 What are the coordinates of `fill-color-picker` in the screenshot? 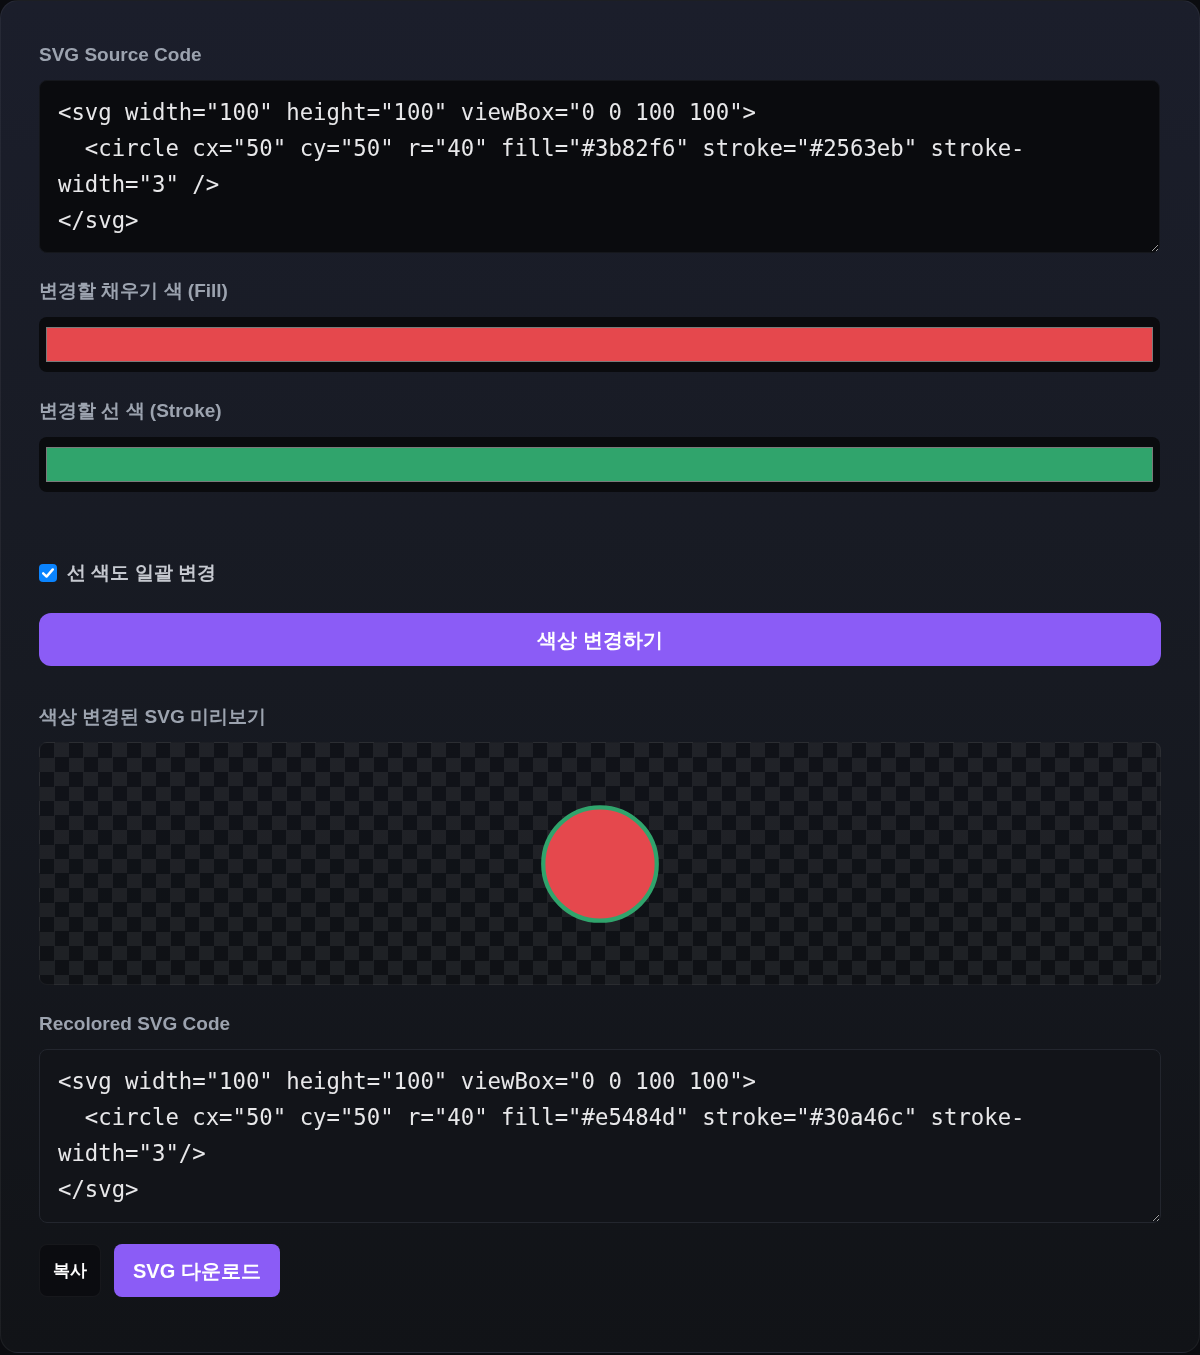 It's located at (599, 344).